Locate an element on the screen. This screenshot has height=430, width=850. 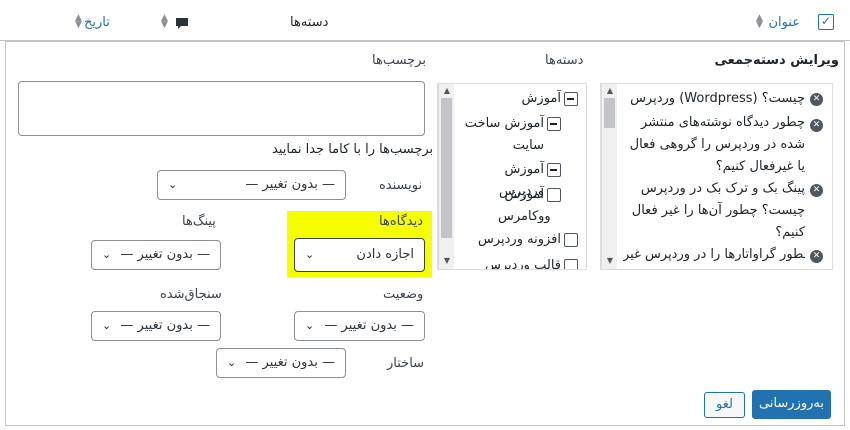
column-categories-header: دسته‌ها is located at coordinates (309, 22).